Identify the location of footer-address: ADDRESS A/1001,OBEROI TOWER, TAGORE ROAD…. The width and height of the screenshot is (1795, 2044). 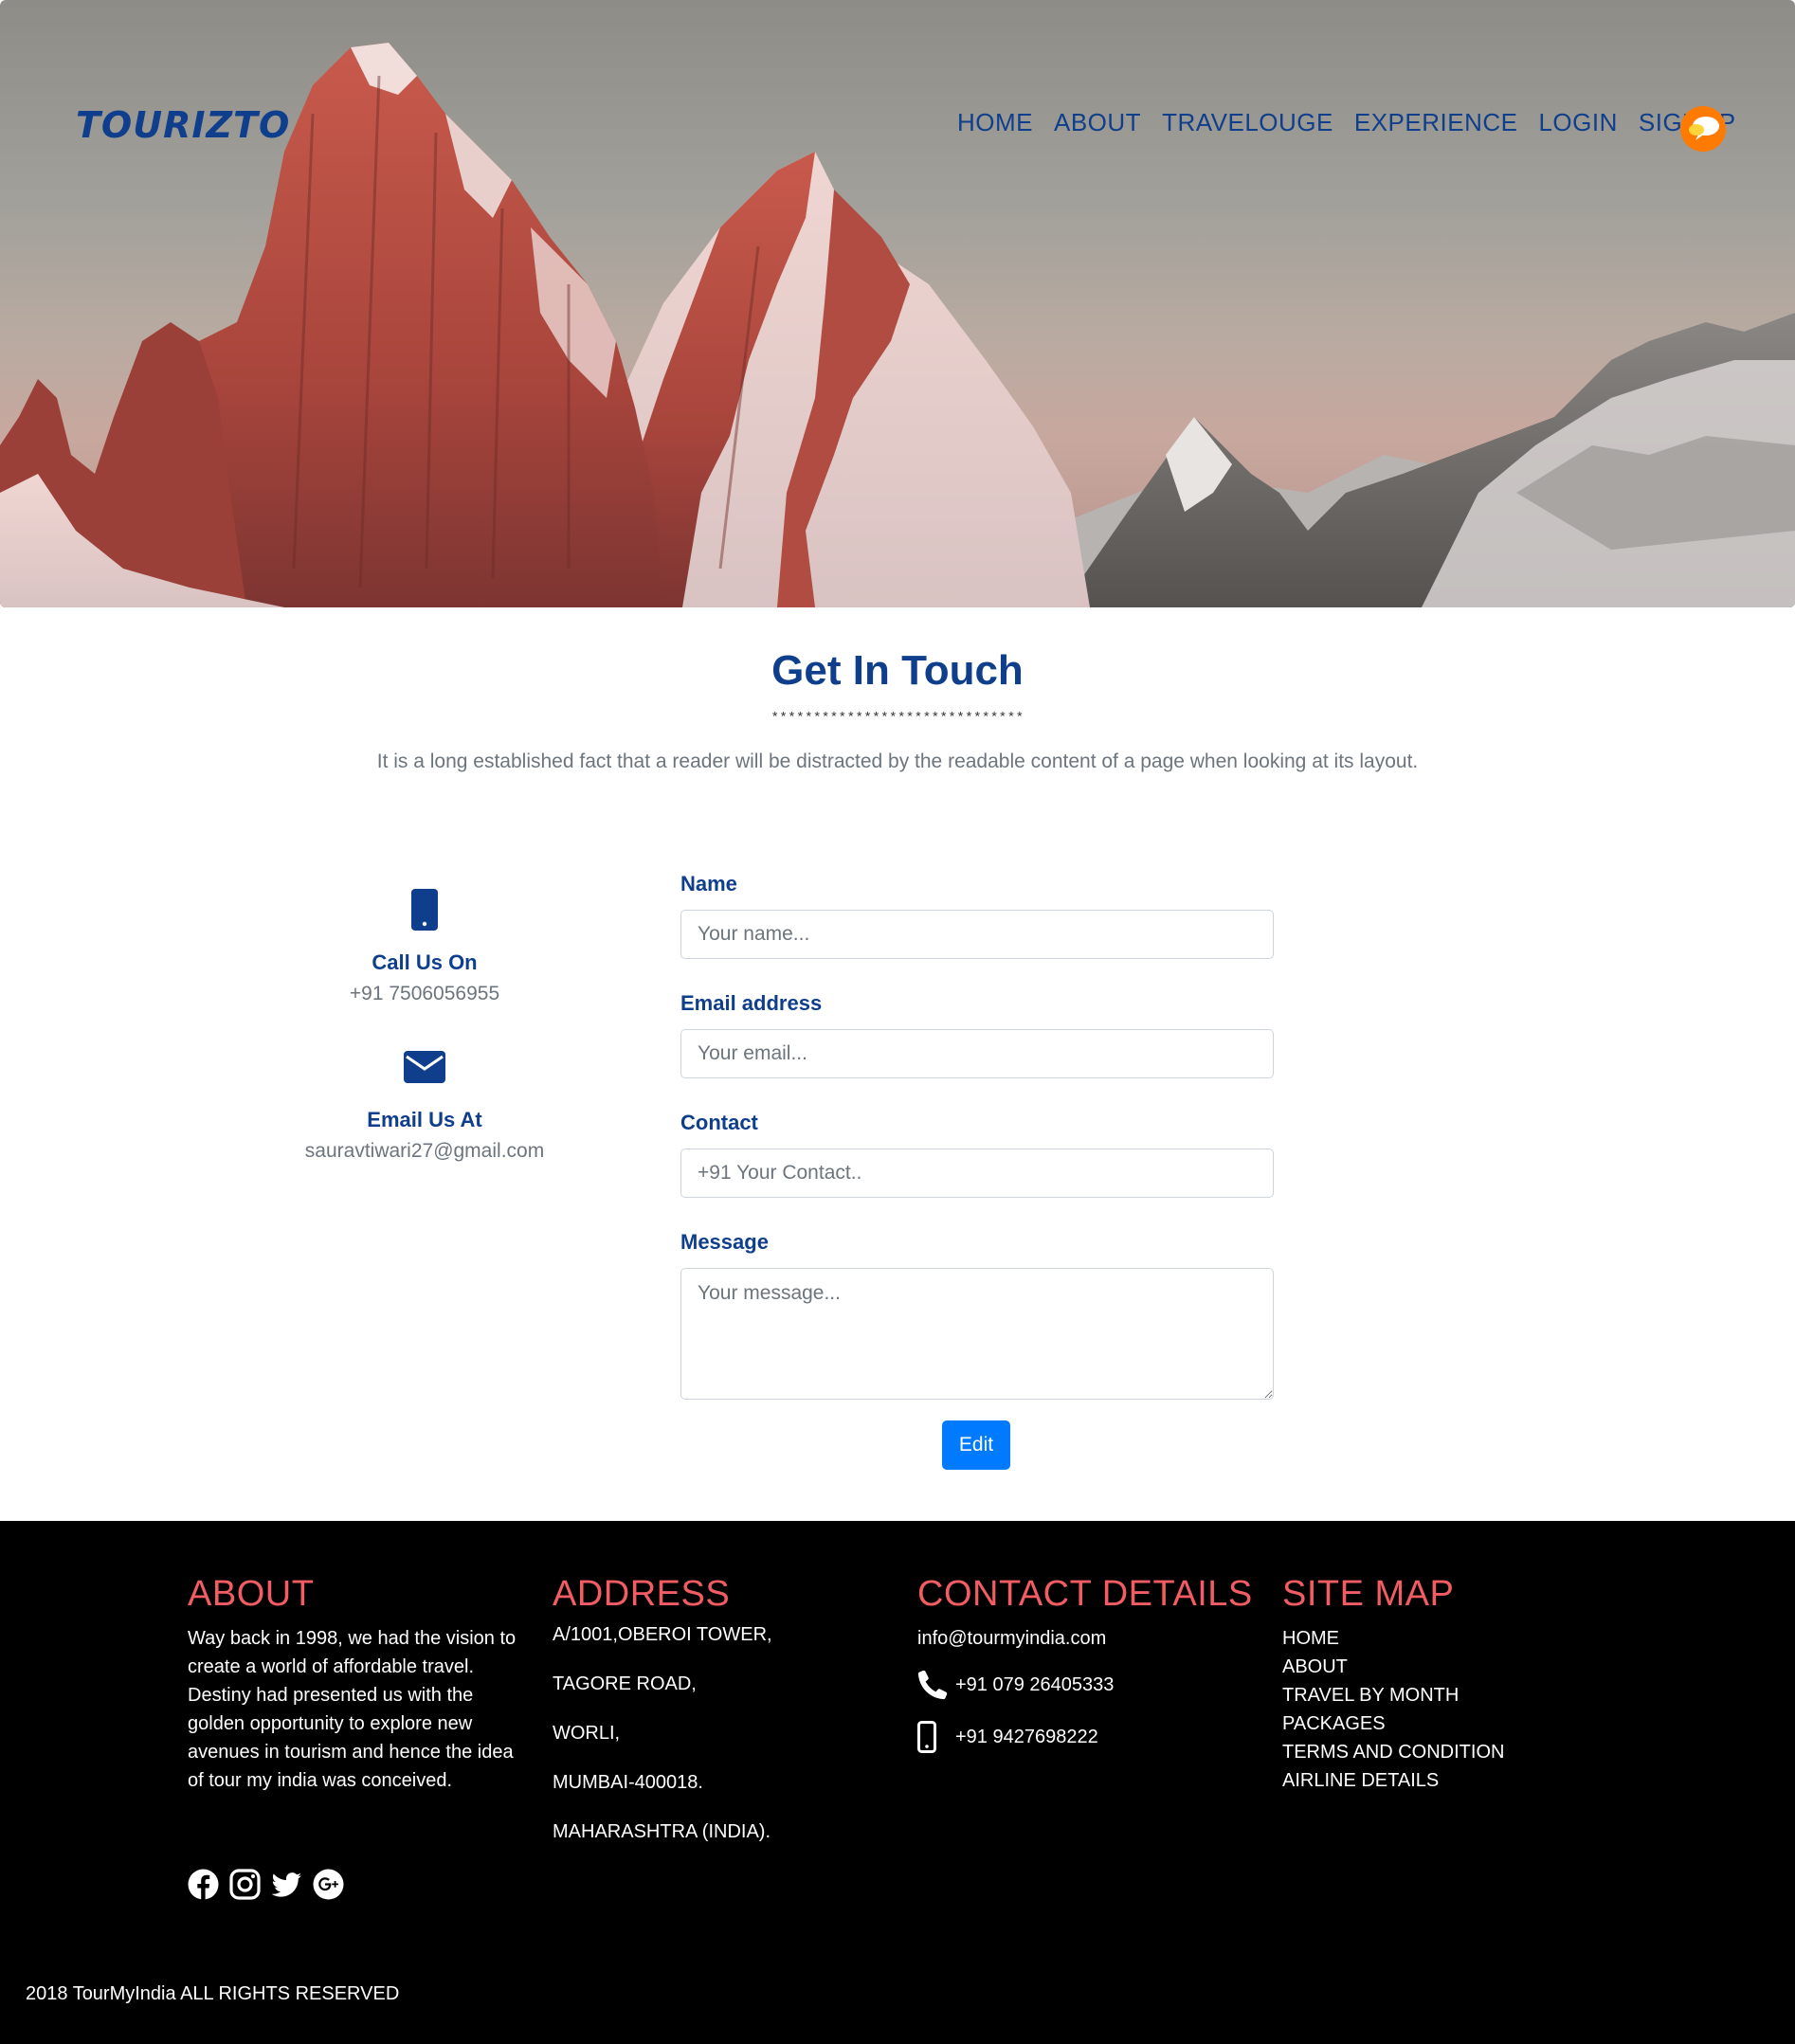
(662, 1722).